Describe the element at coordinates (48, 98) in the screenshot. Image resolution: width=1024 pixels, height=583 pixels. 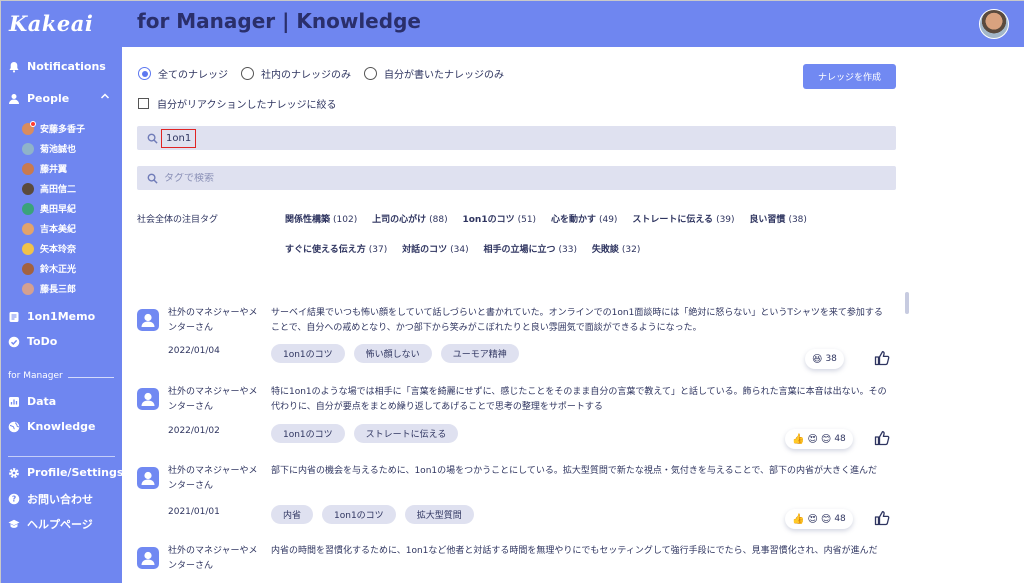
I see `sidebar-item-label: People` at that location.